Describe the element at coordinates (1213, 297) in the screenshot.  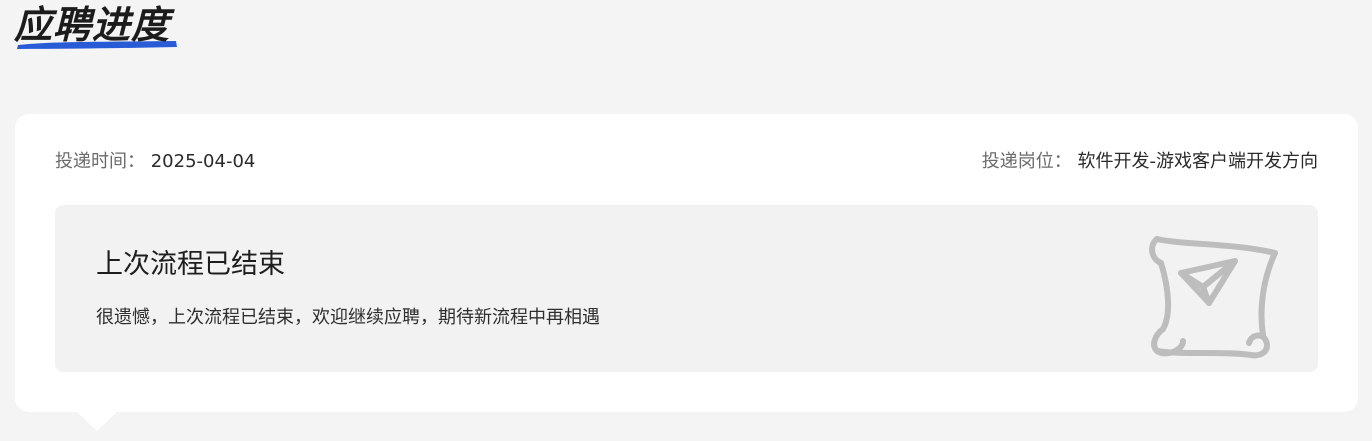
I see `scroll-paper-plane-icon` at that location.